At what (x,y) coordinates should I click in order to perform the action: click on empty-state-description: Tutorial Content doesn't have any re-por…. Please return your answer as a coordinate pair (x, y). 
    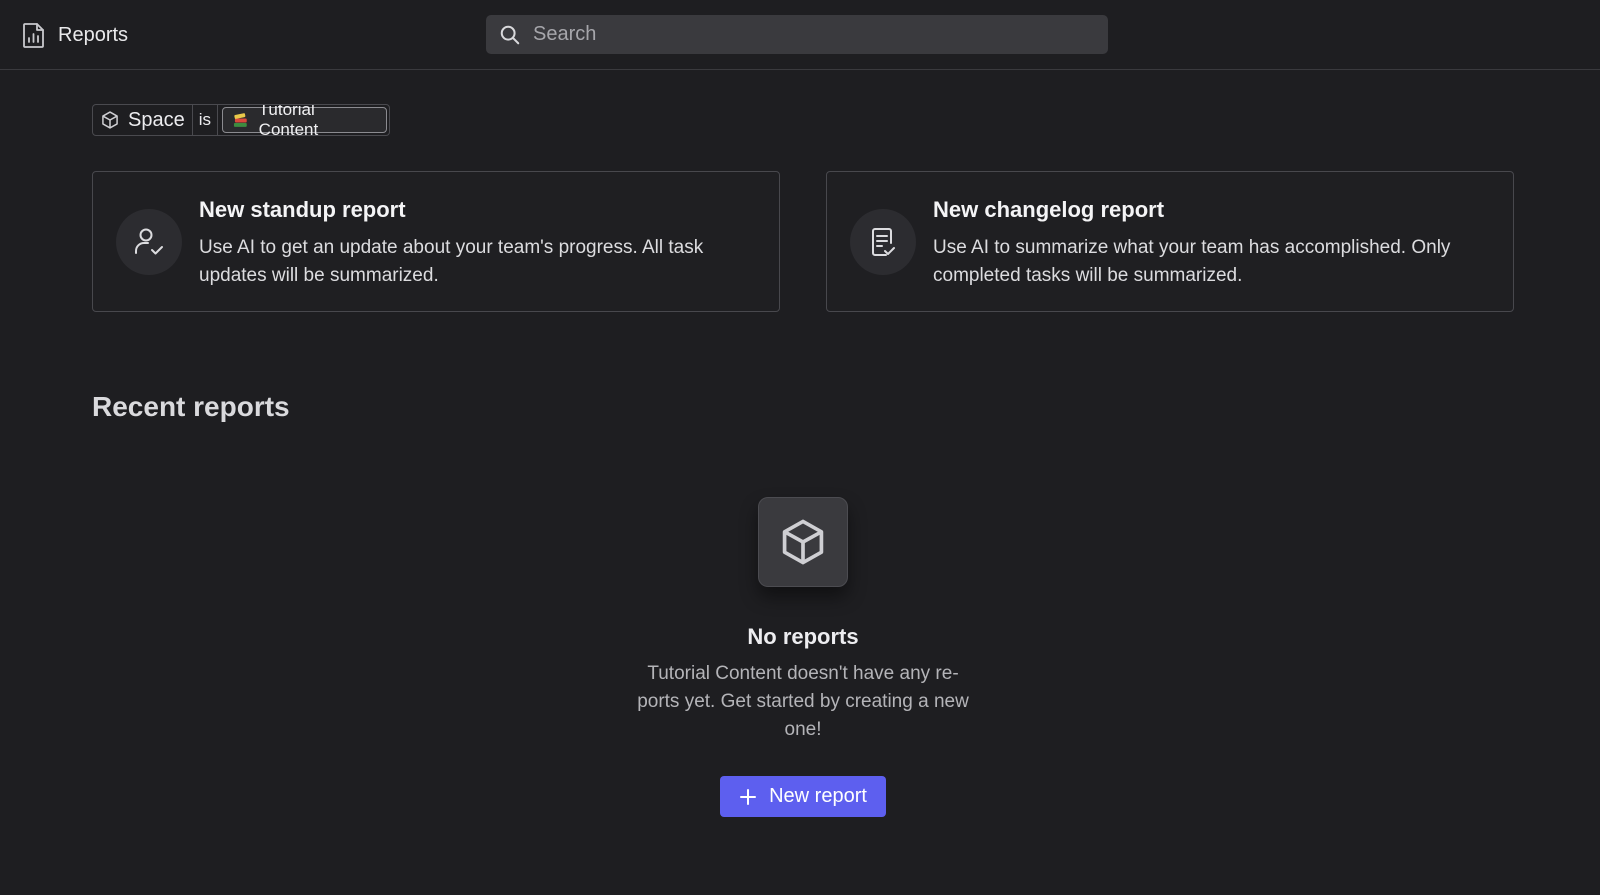
    Looking at the image, I should click on (803, 701).